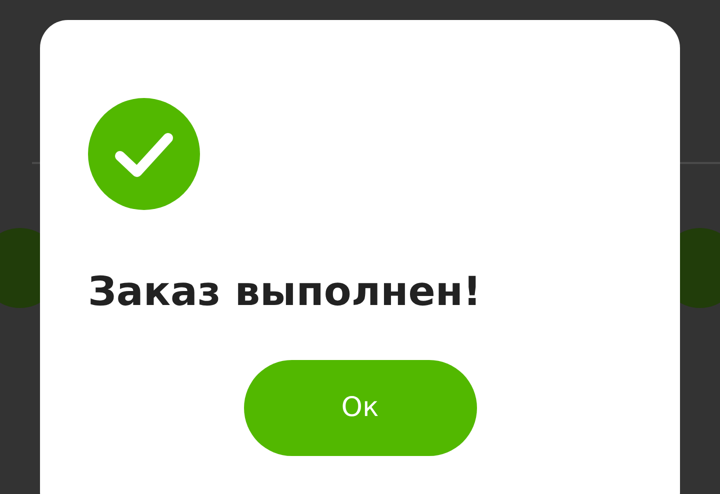  What do you see at coordinates (285, 292) in the screenshot?
I see `dialog-title: Заказ выполнен!` at bounding box center [285, 292].